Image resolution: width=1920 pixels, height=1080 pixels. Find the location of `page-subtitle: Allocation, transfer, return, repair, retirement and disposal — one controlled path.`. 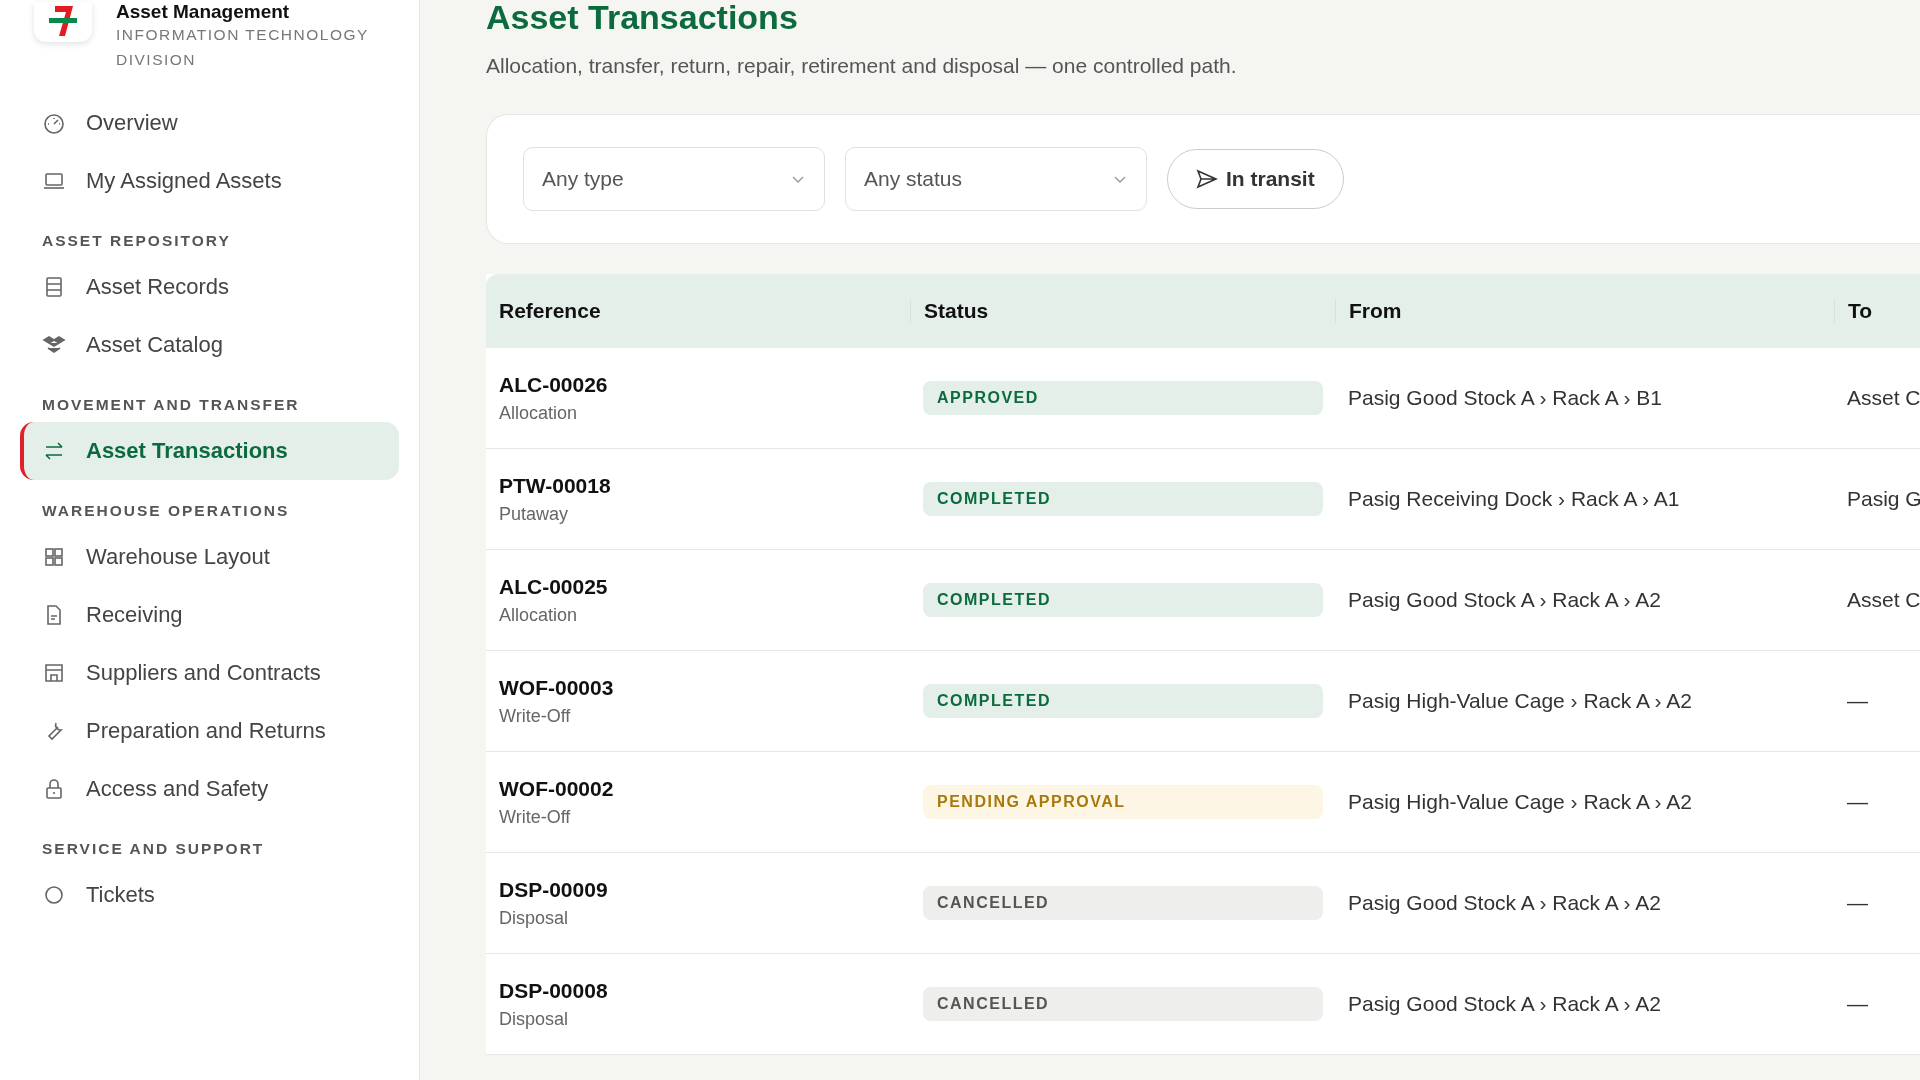

page-subtitle: Allocation, transfer, return, repair, retirement and disposal — one controlled path. is located at coordinates (862, 66).